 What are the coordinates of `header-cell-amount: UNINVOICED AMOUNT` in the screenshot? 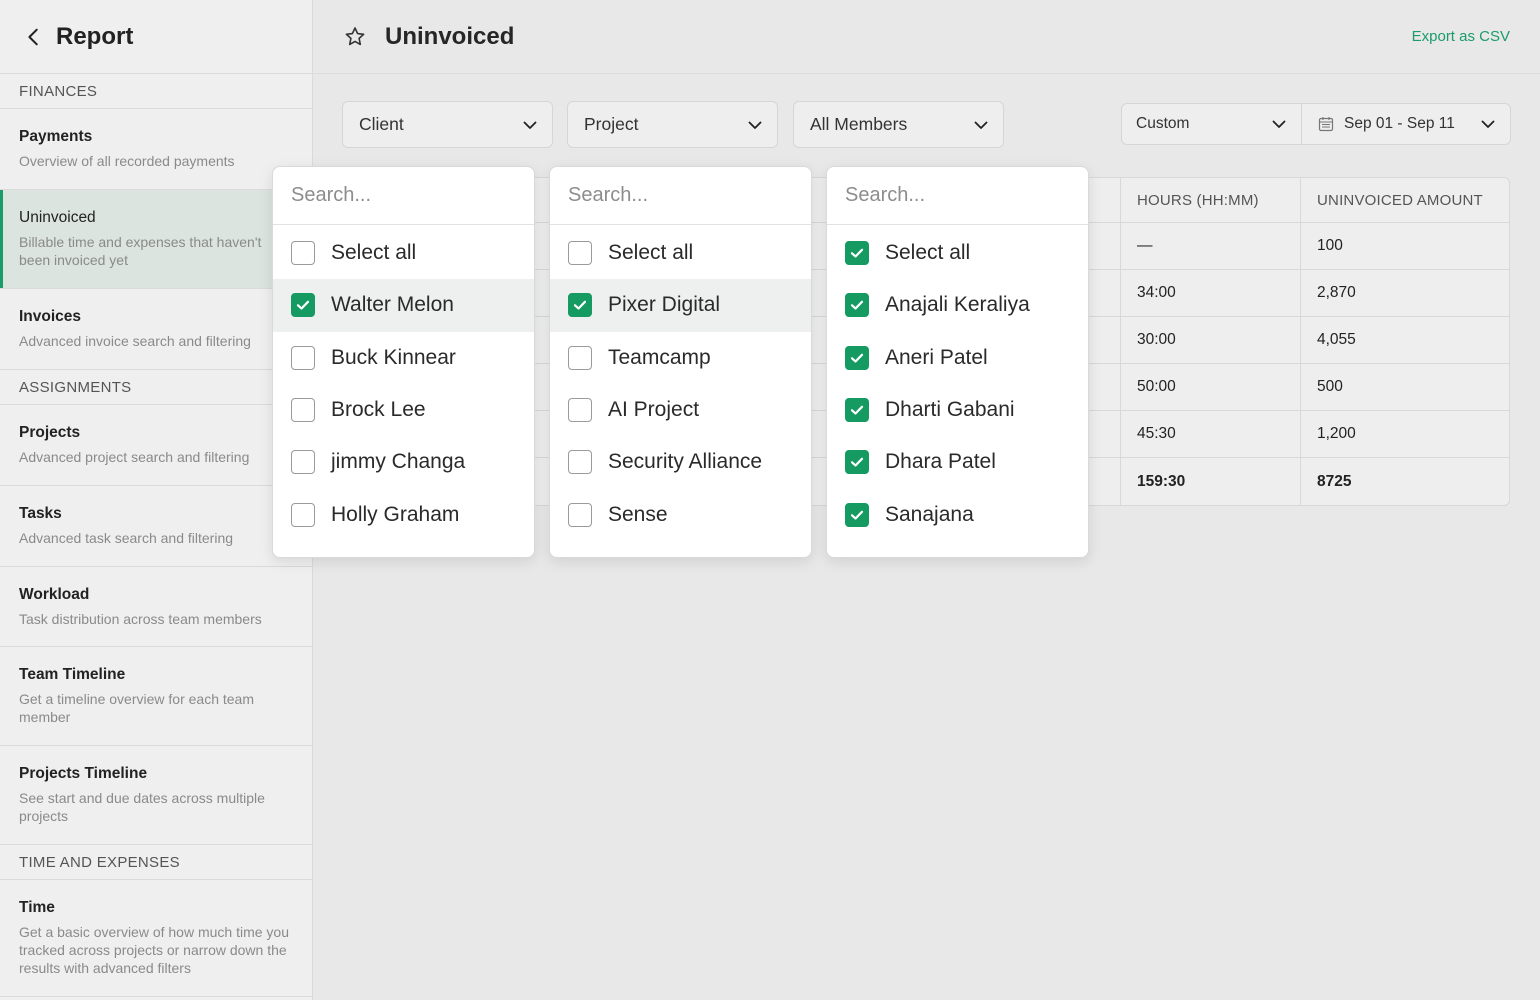 It's located at (1405, 200).